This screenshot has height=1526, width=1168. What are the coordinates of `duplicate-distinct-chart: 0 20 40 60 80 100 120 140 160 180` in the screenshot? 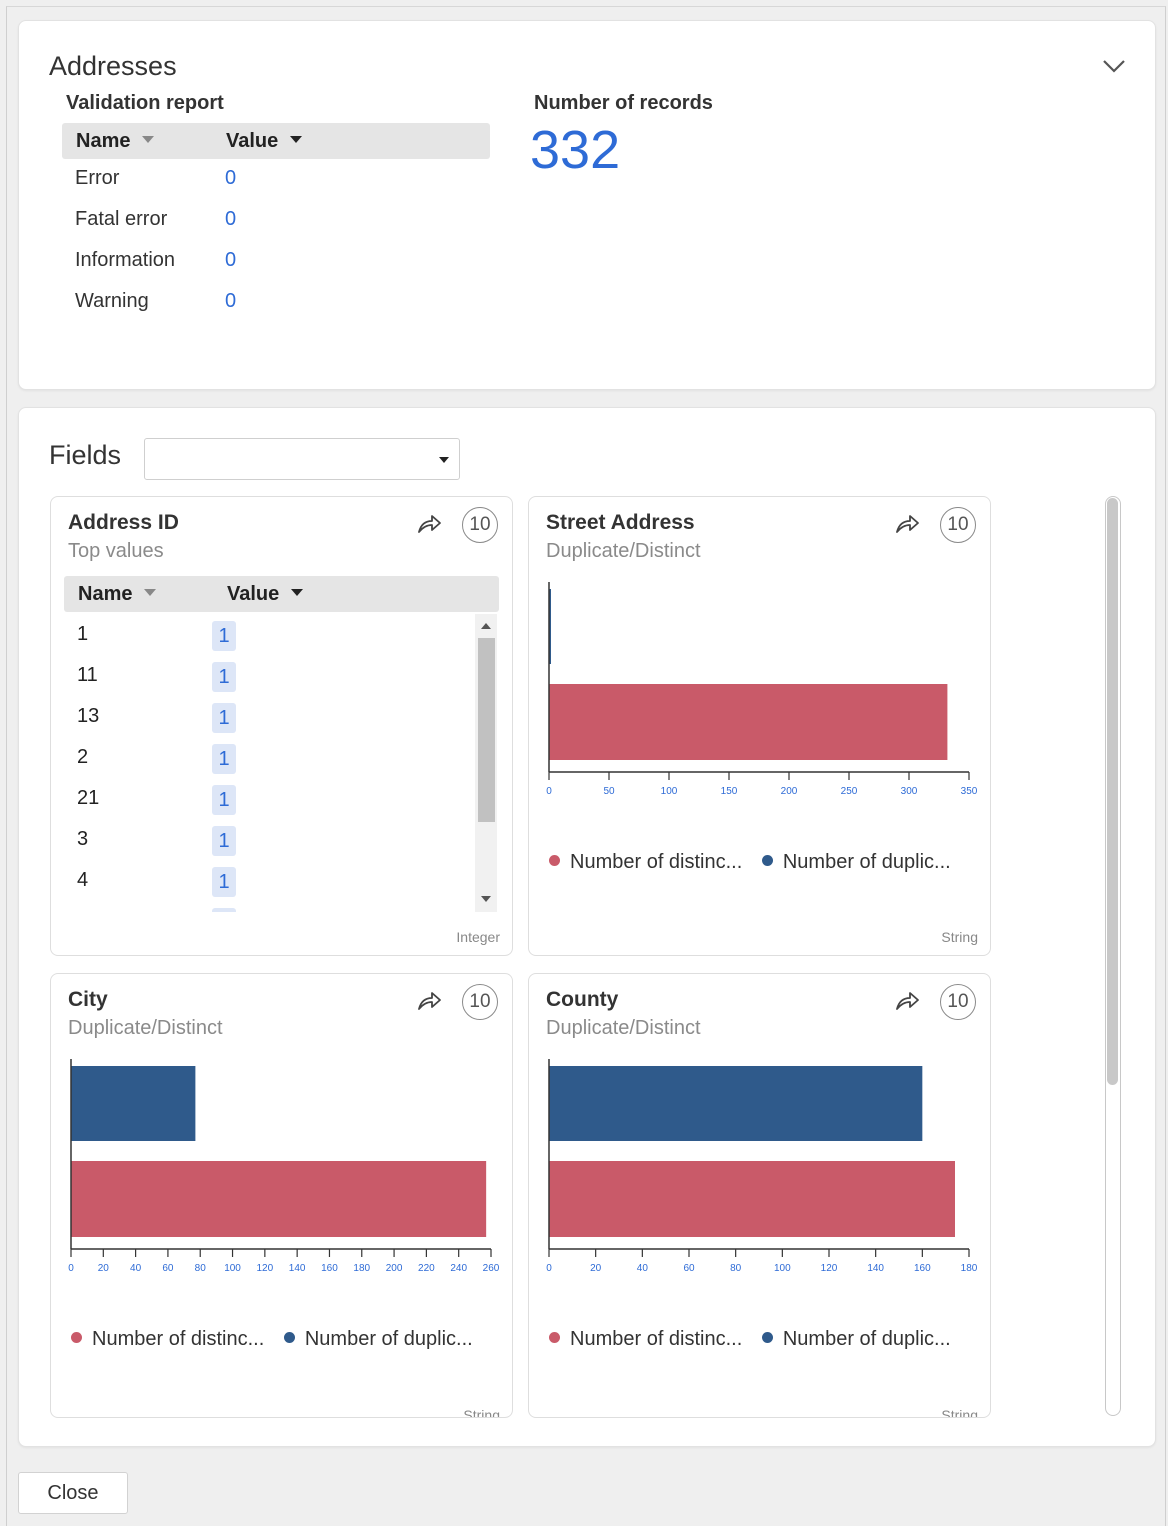 It's located at (762, 1166).